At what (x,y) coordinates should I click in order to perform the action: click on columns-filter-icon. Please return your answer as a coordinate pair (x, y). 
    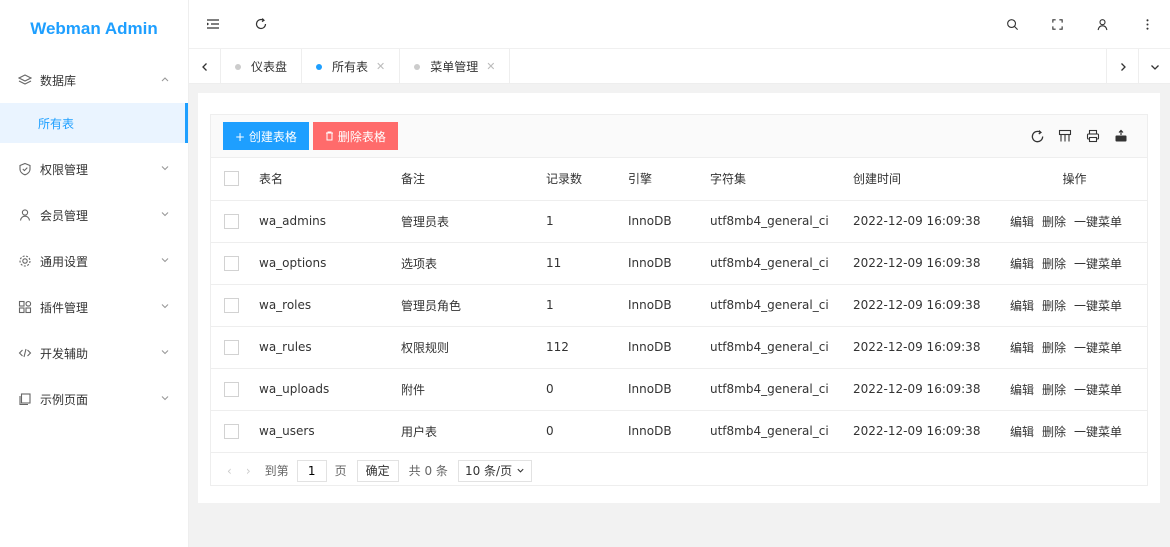
    Looking at the image, I should click on (1065, 136).